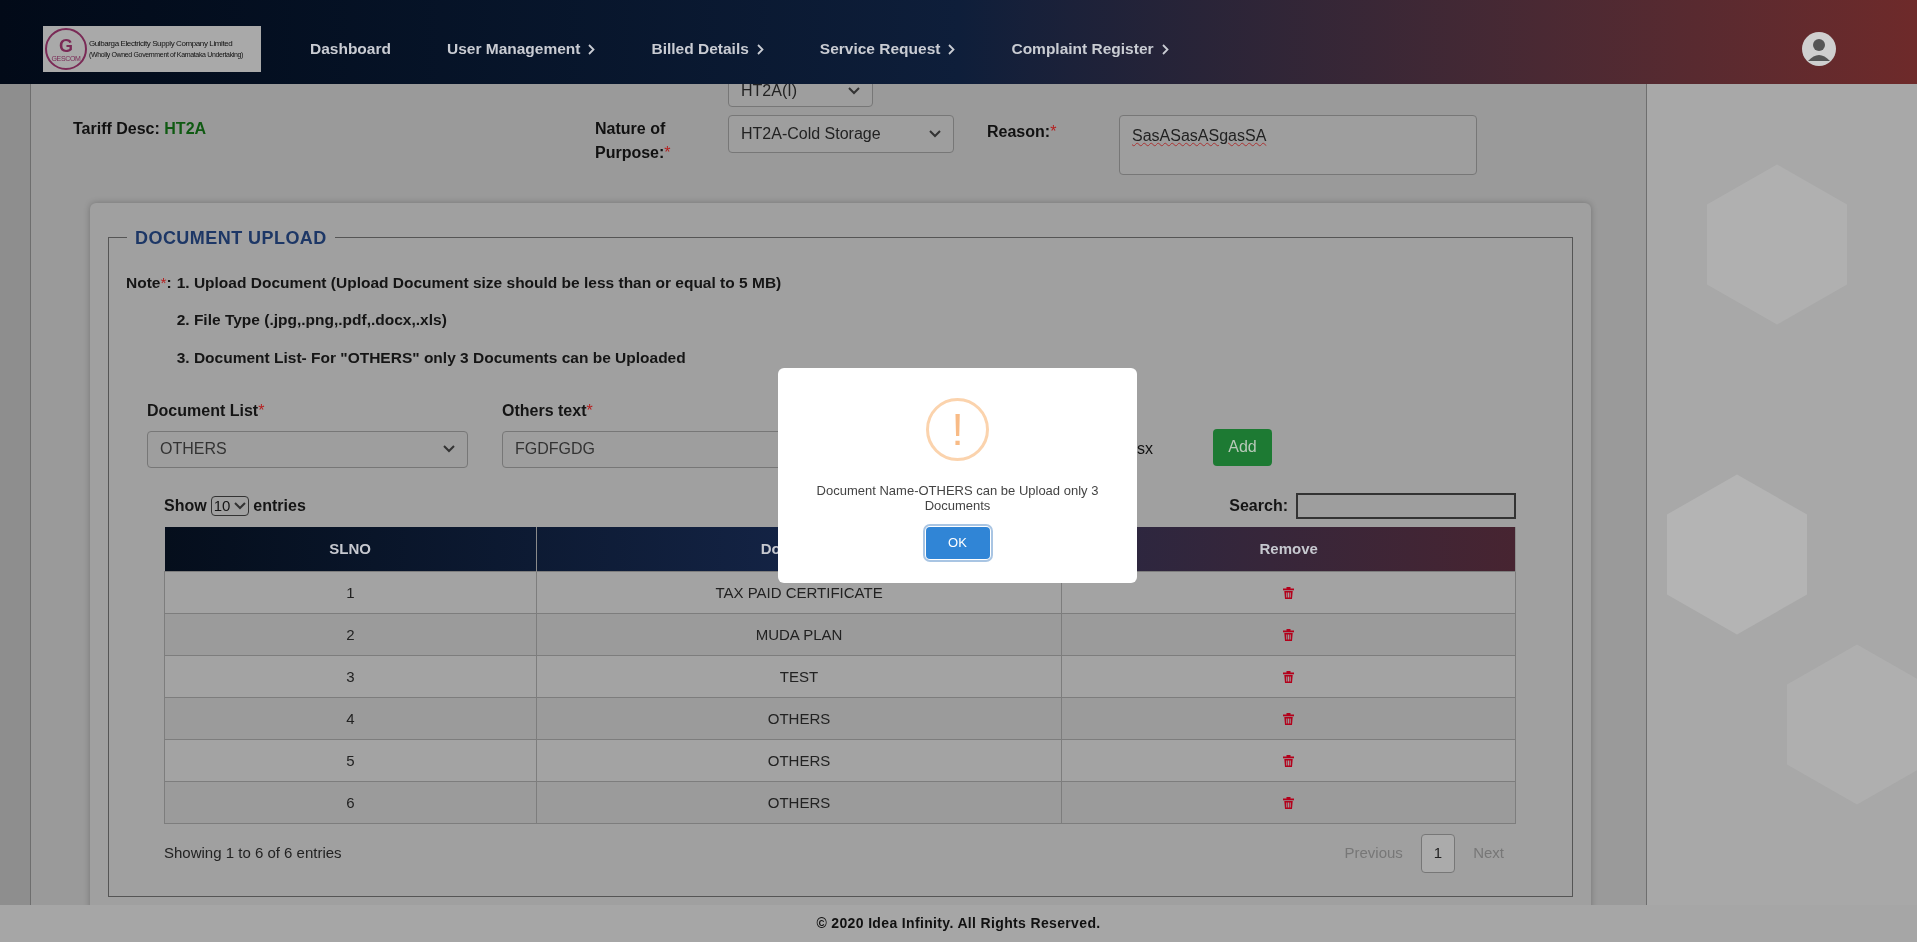 The image size is (1917, 942). What do you see at coordinates (350, 548) in the screenshot?
I see `column-header: SLNO` at bounding box center [350, 548].